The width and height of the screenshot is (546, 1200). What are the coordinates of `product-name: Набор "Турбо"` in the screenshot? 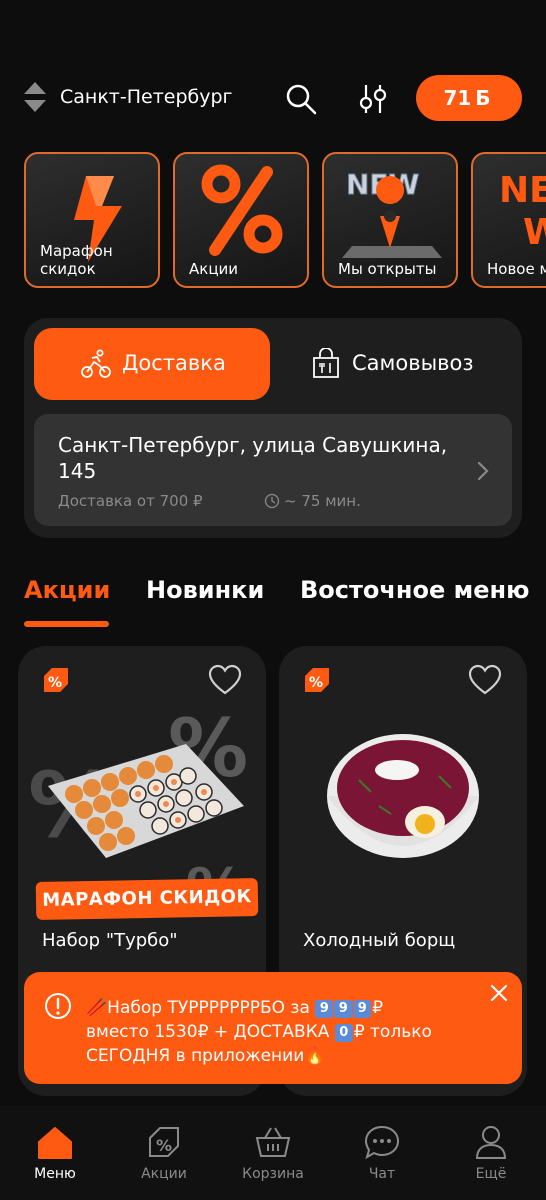 It's located at (110, 940).